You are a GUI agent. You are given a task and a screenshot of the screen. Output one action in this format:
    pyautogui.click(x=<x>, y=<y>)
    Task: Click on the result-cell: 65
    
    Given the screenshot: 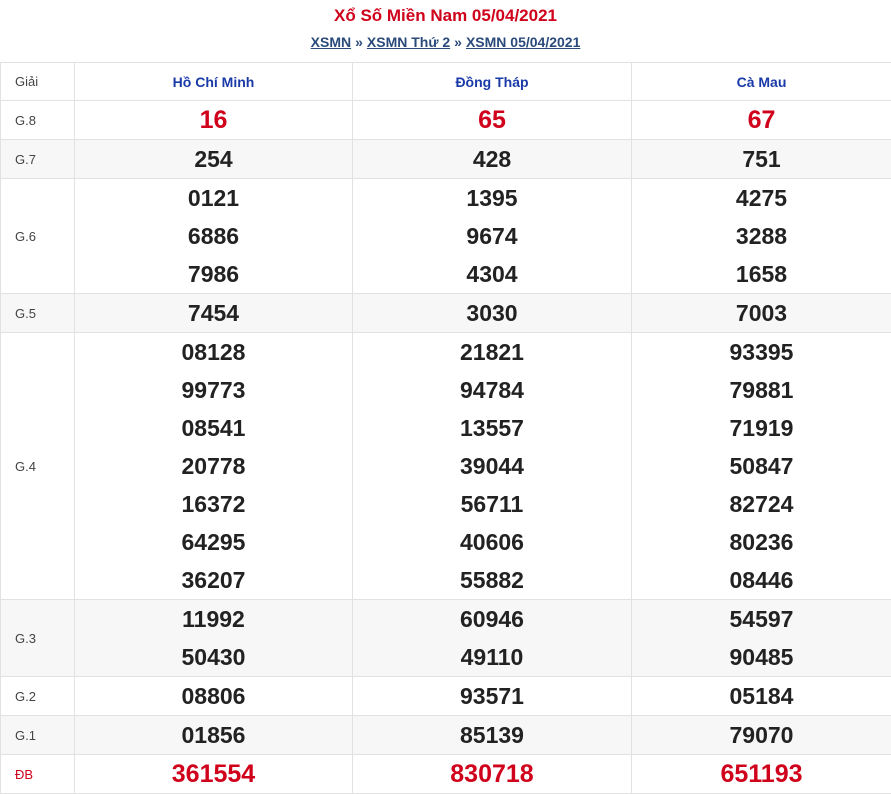 What is the action you would take?
    pyautogui.click(x=492, y=120)
    